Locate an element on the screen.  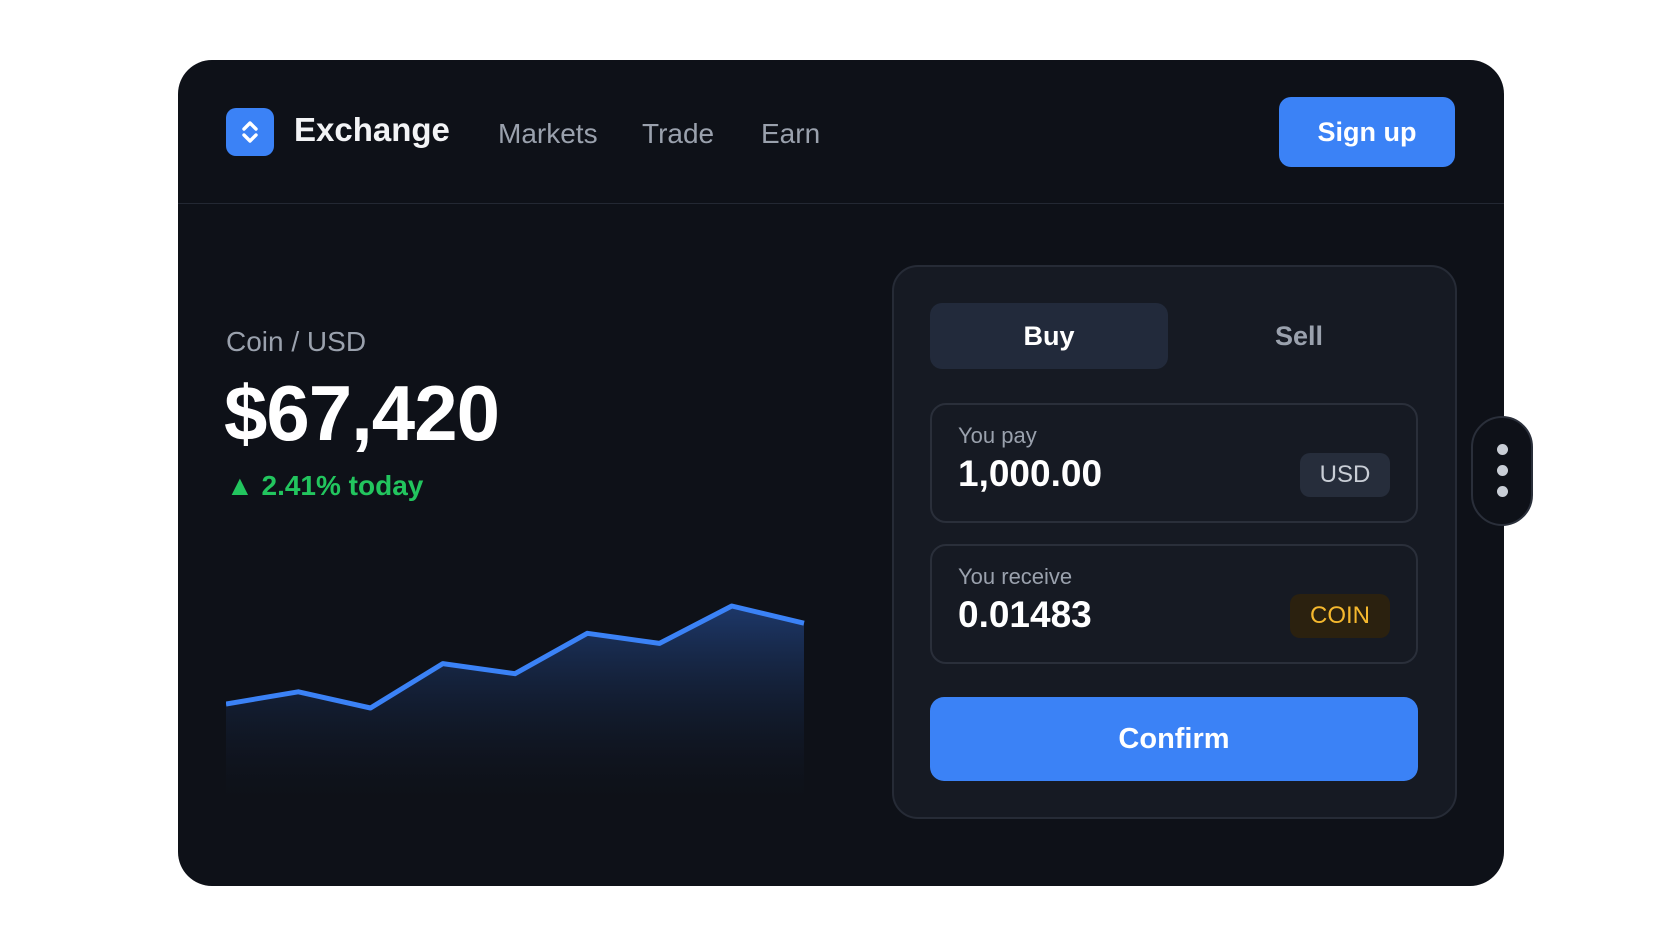
receive-label: You receive is located at coordinates (1015, 576).